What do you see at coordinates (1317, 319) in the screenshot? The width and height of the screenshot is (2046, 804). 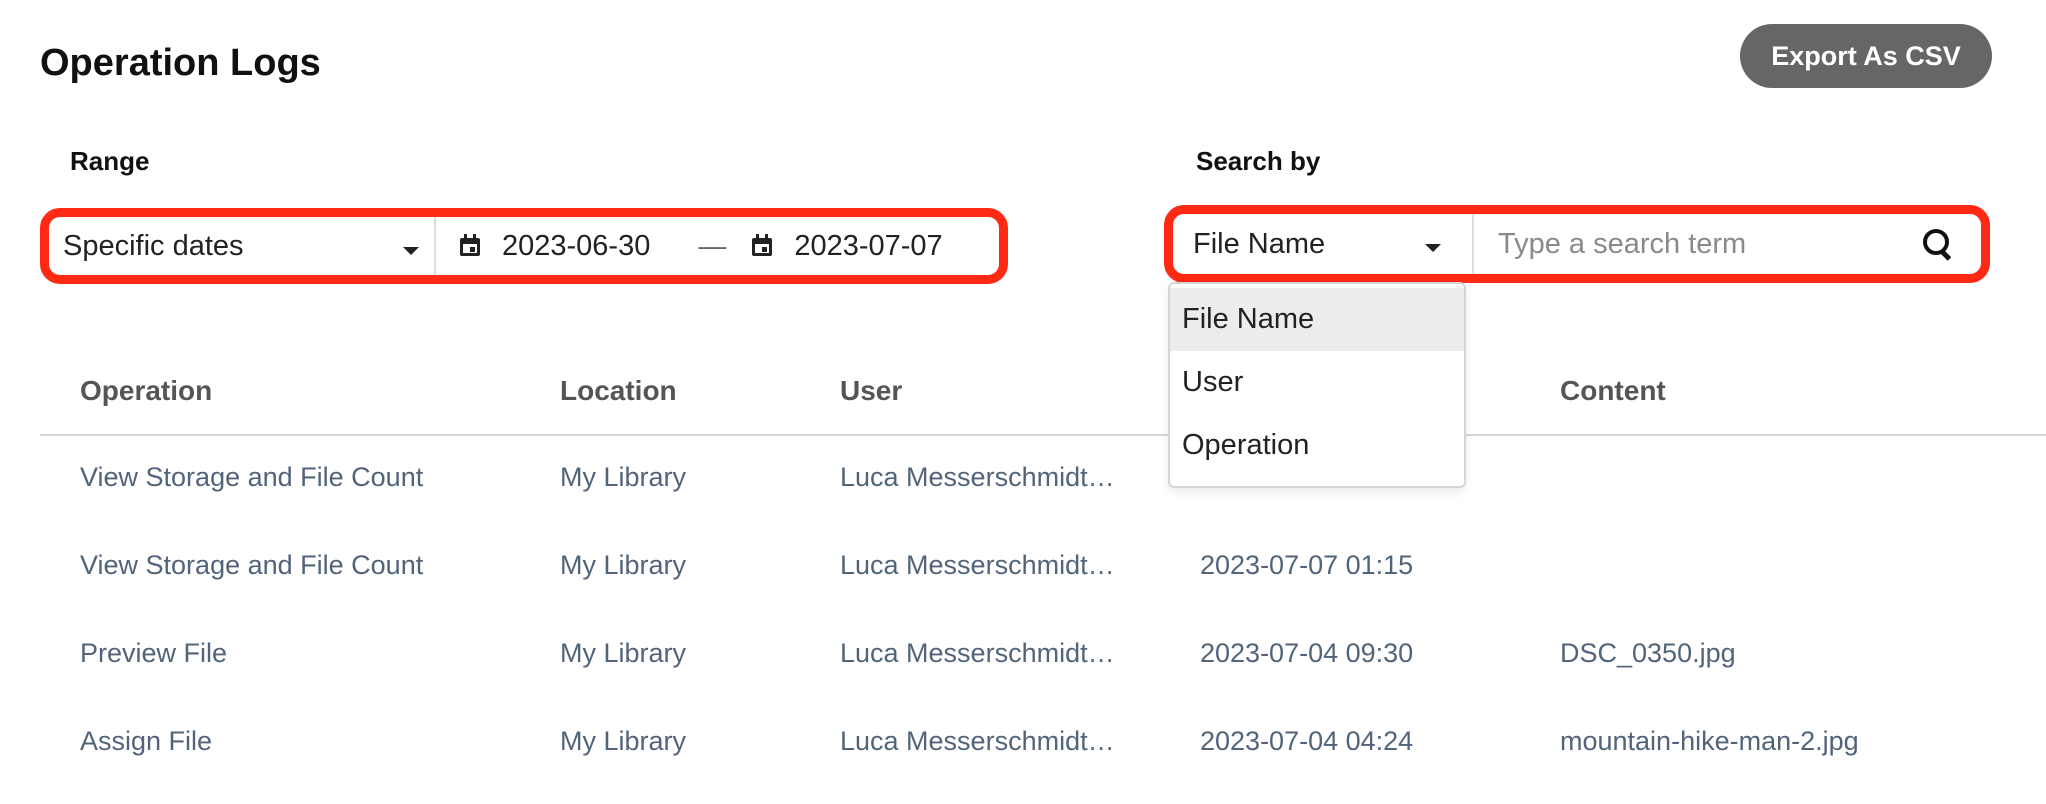 I see `dropdown-option-file-name: File Name` at bounding box center [1317, 319].